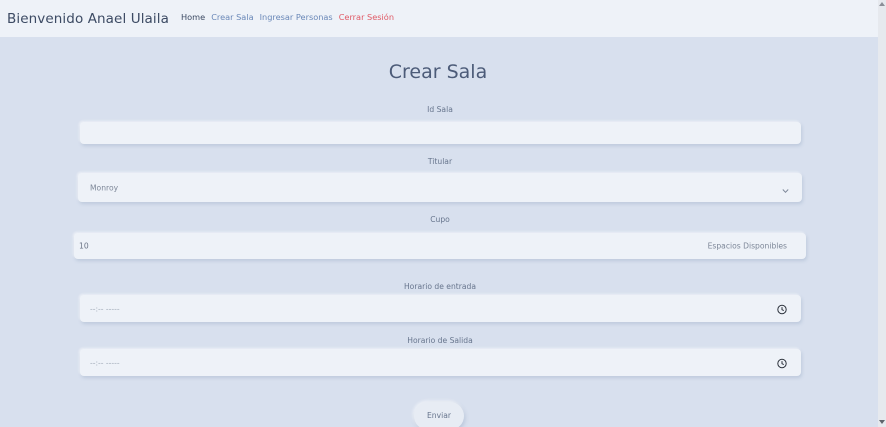  Describe the element at coordinates (438, 72) in the screenshot. I see `page-title: Crear Sala` at that location.